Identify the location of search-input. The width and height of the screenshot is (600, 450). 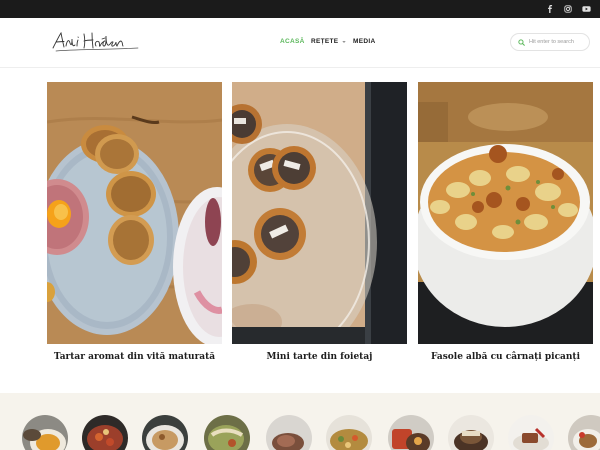
(557, 42).